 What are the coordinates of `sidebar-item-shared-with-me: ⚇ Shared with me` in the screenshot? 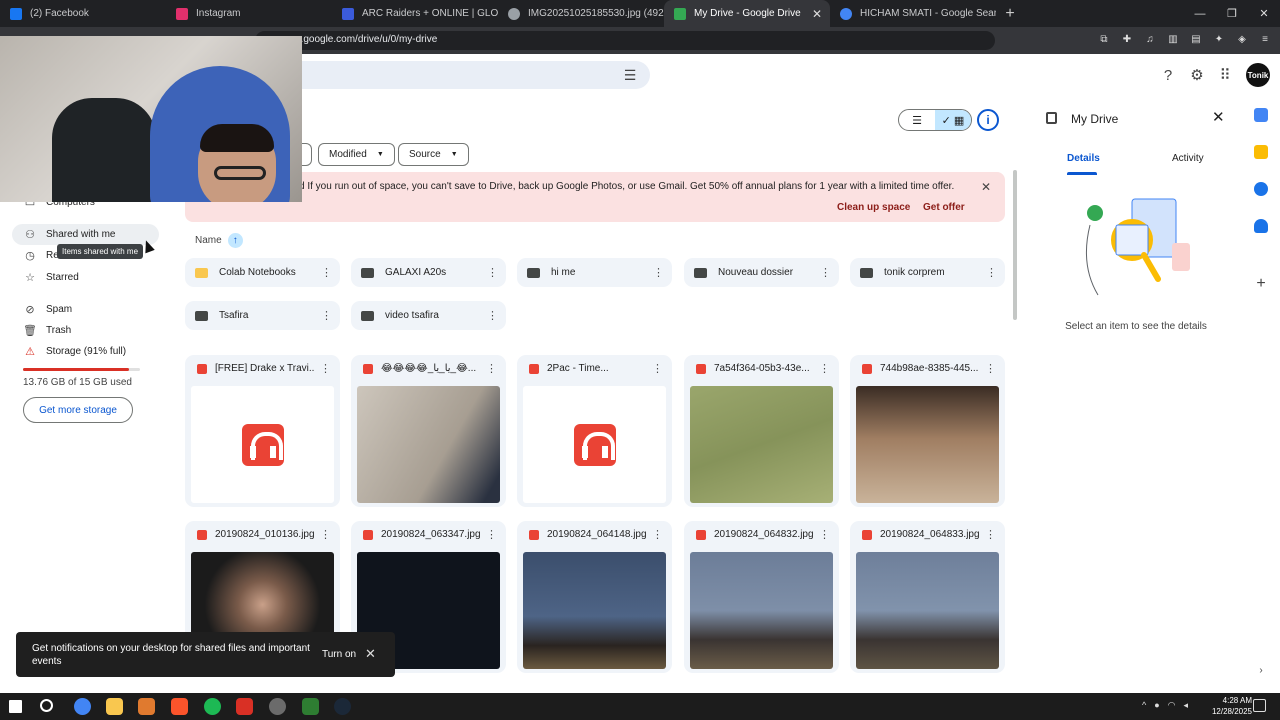 It's located at (85, 234).